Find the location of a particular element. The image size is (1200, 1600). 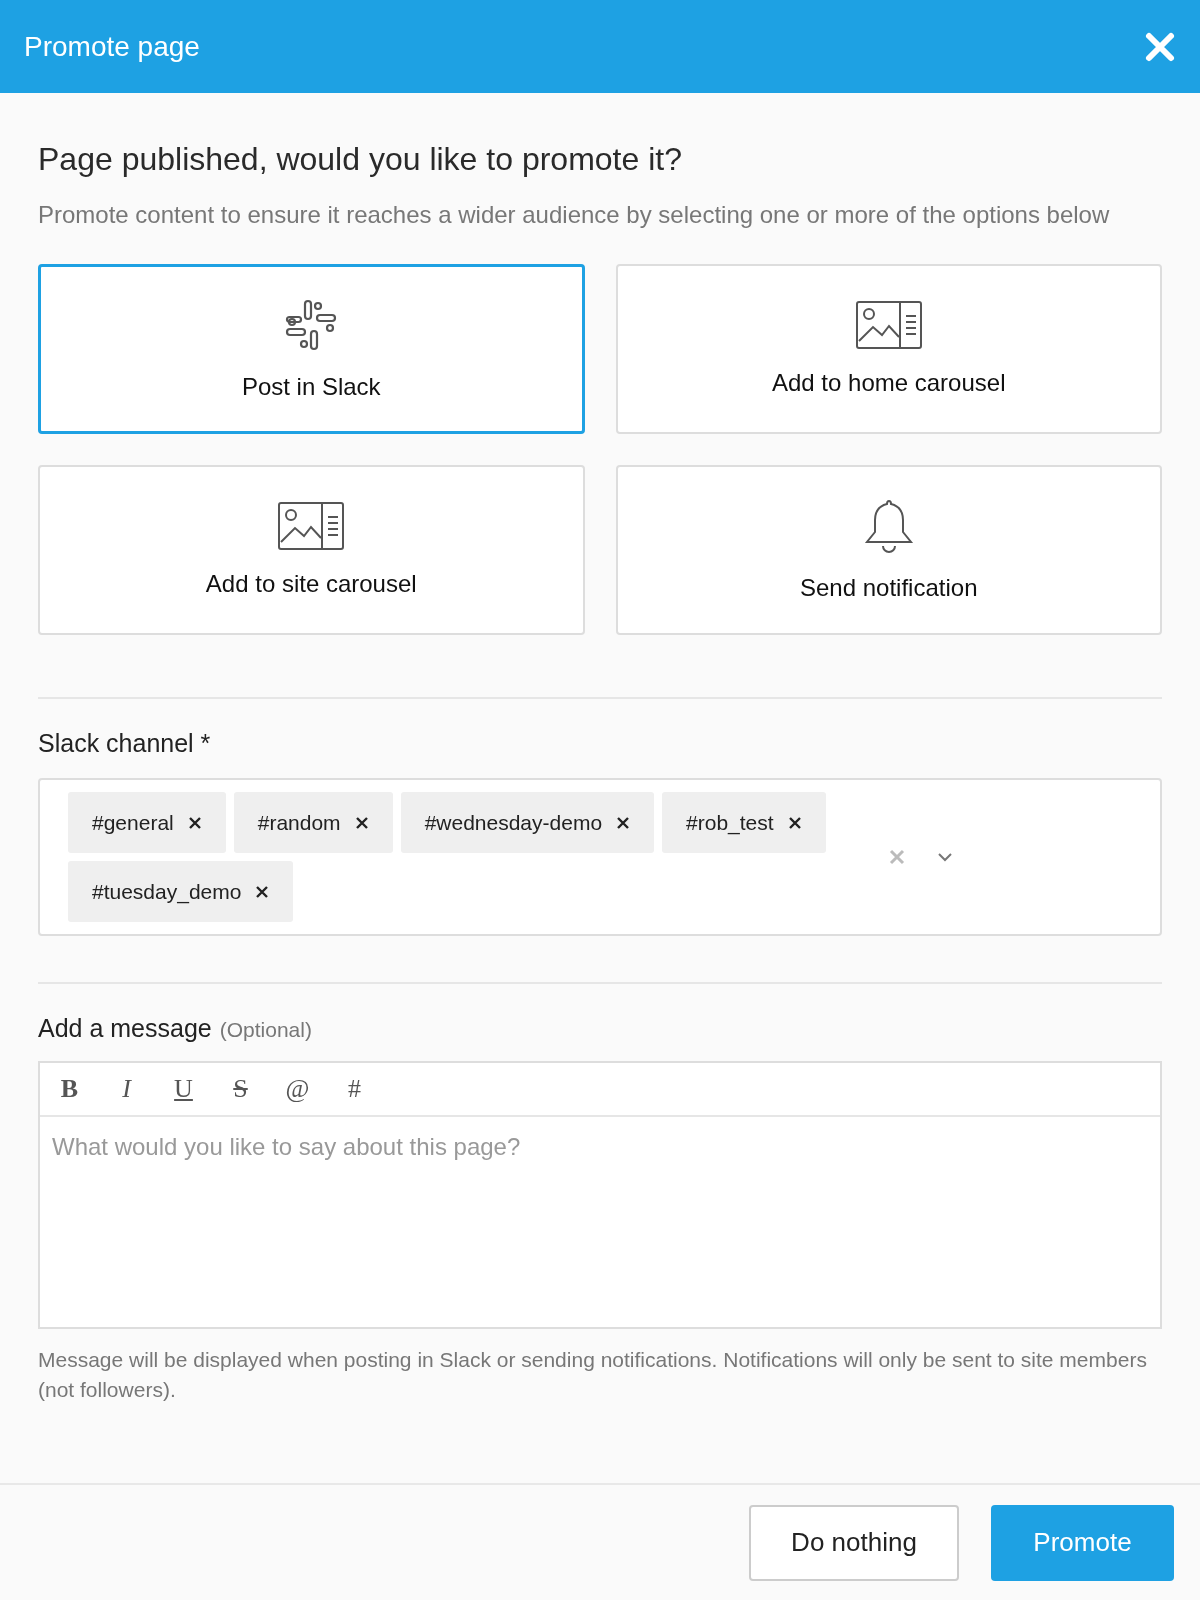

option-card: Add to home carousel is located at coordinates (888, 349).